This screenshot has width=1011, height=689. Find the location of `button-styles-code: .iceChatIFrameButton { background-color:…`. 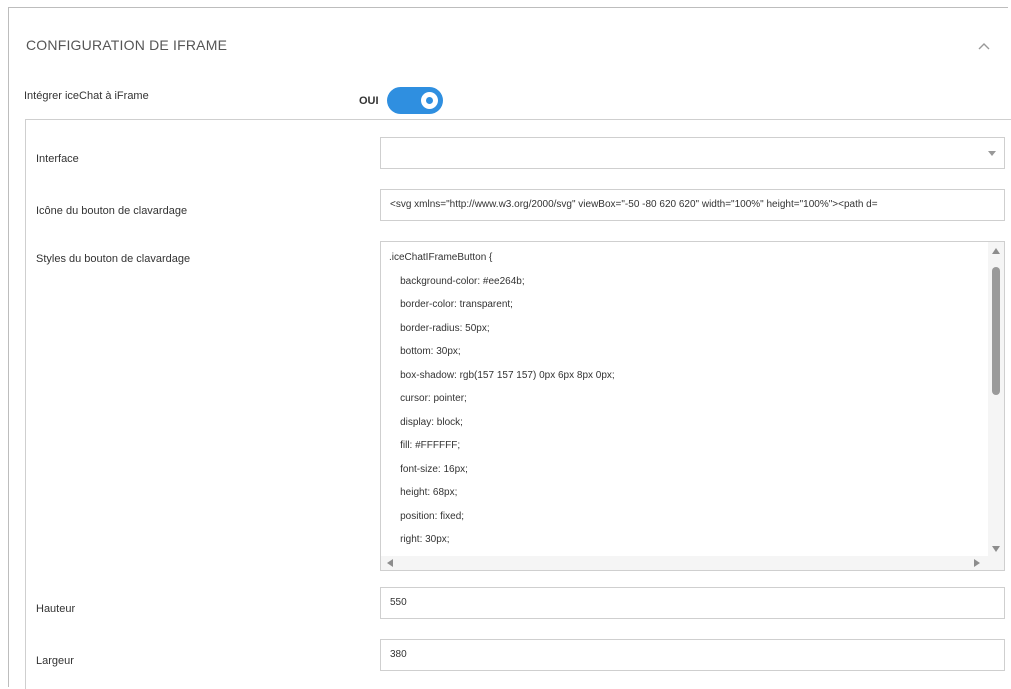

button-styles-code: .iceChatIFrameButton { background-color:… is located at coordinates (502, 399).